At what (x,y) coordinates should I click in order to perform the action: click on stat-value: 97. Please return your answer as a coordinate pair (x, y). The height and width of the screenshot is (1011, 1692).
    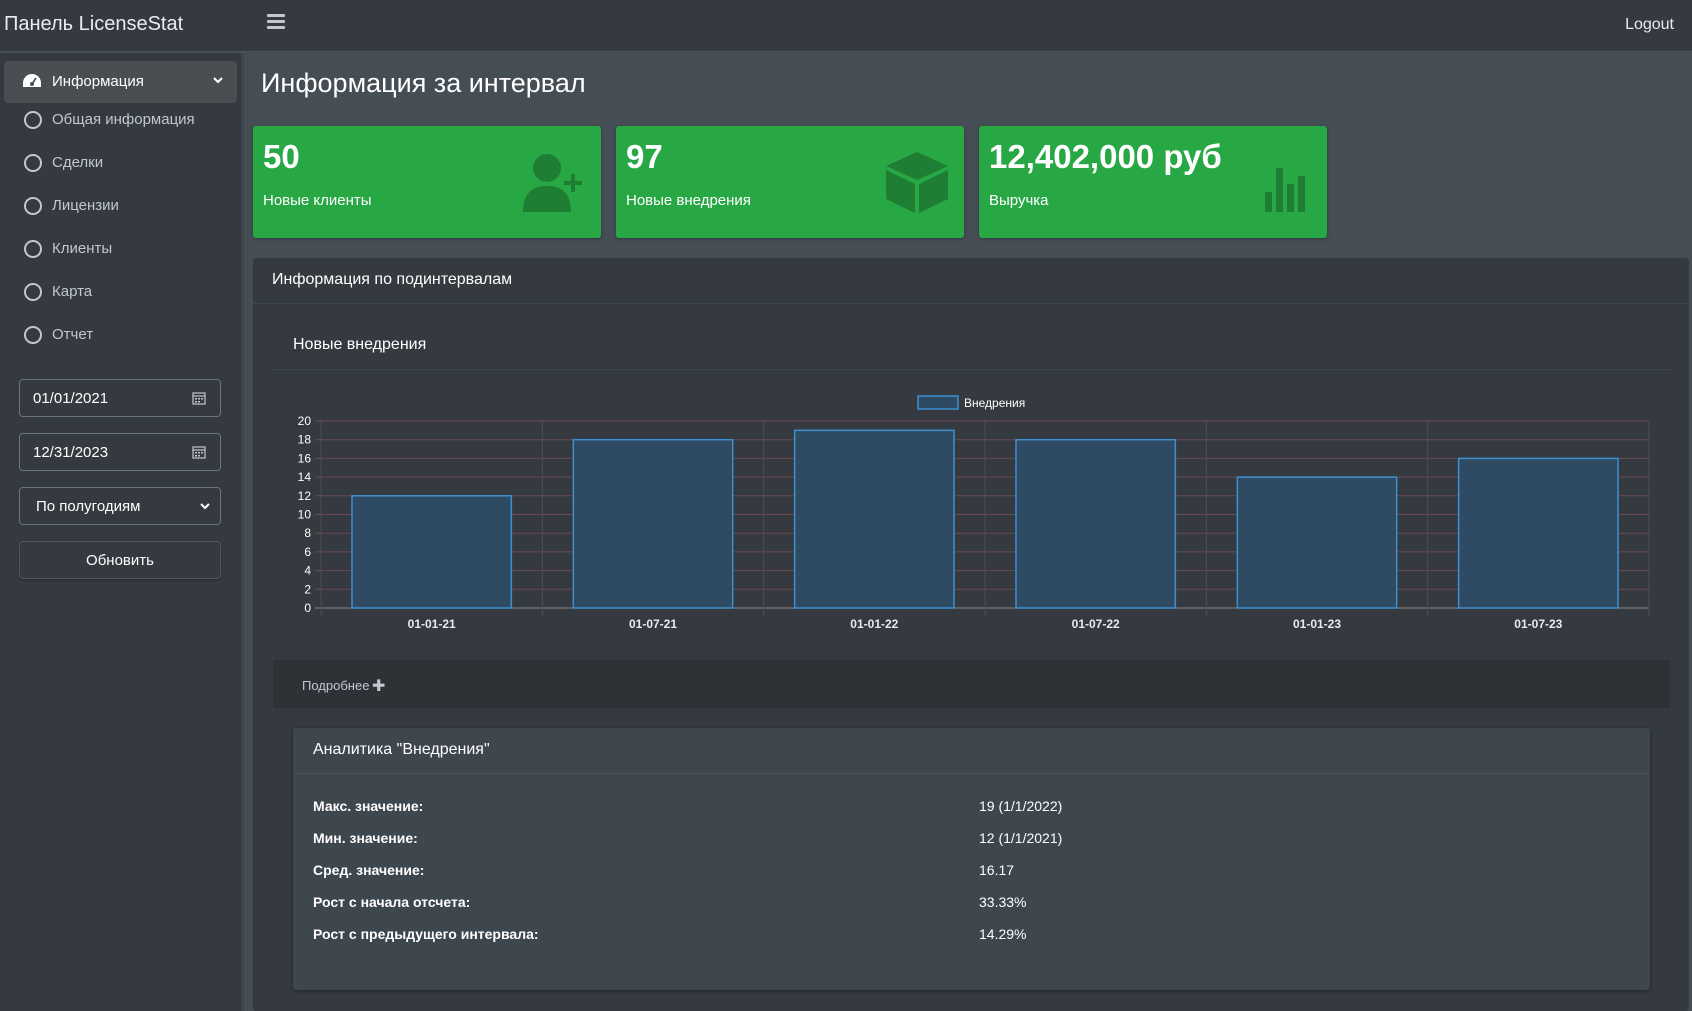
    Looking at the image, I should click on (644, 156).